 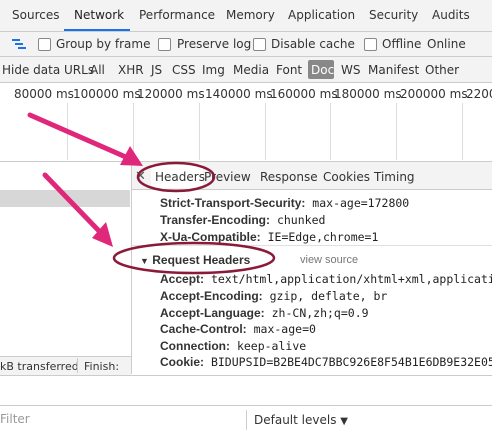 What do you see at coordinates (85, 139) in the screenshot?
I see `arrow-to-headers-tab-icon` at bounding box center [85, 139].